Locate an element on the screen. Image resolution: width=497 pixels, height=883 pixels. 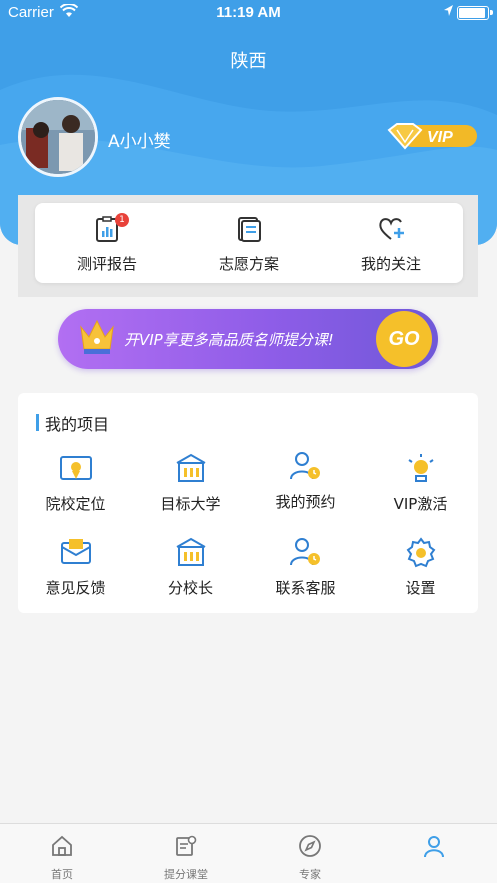
clock: 11:19 AM is located at coordinates (248, 12).